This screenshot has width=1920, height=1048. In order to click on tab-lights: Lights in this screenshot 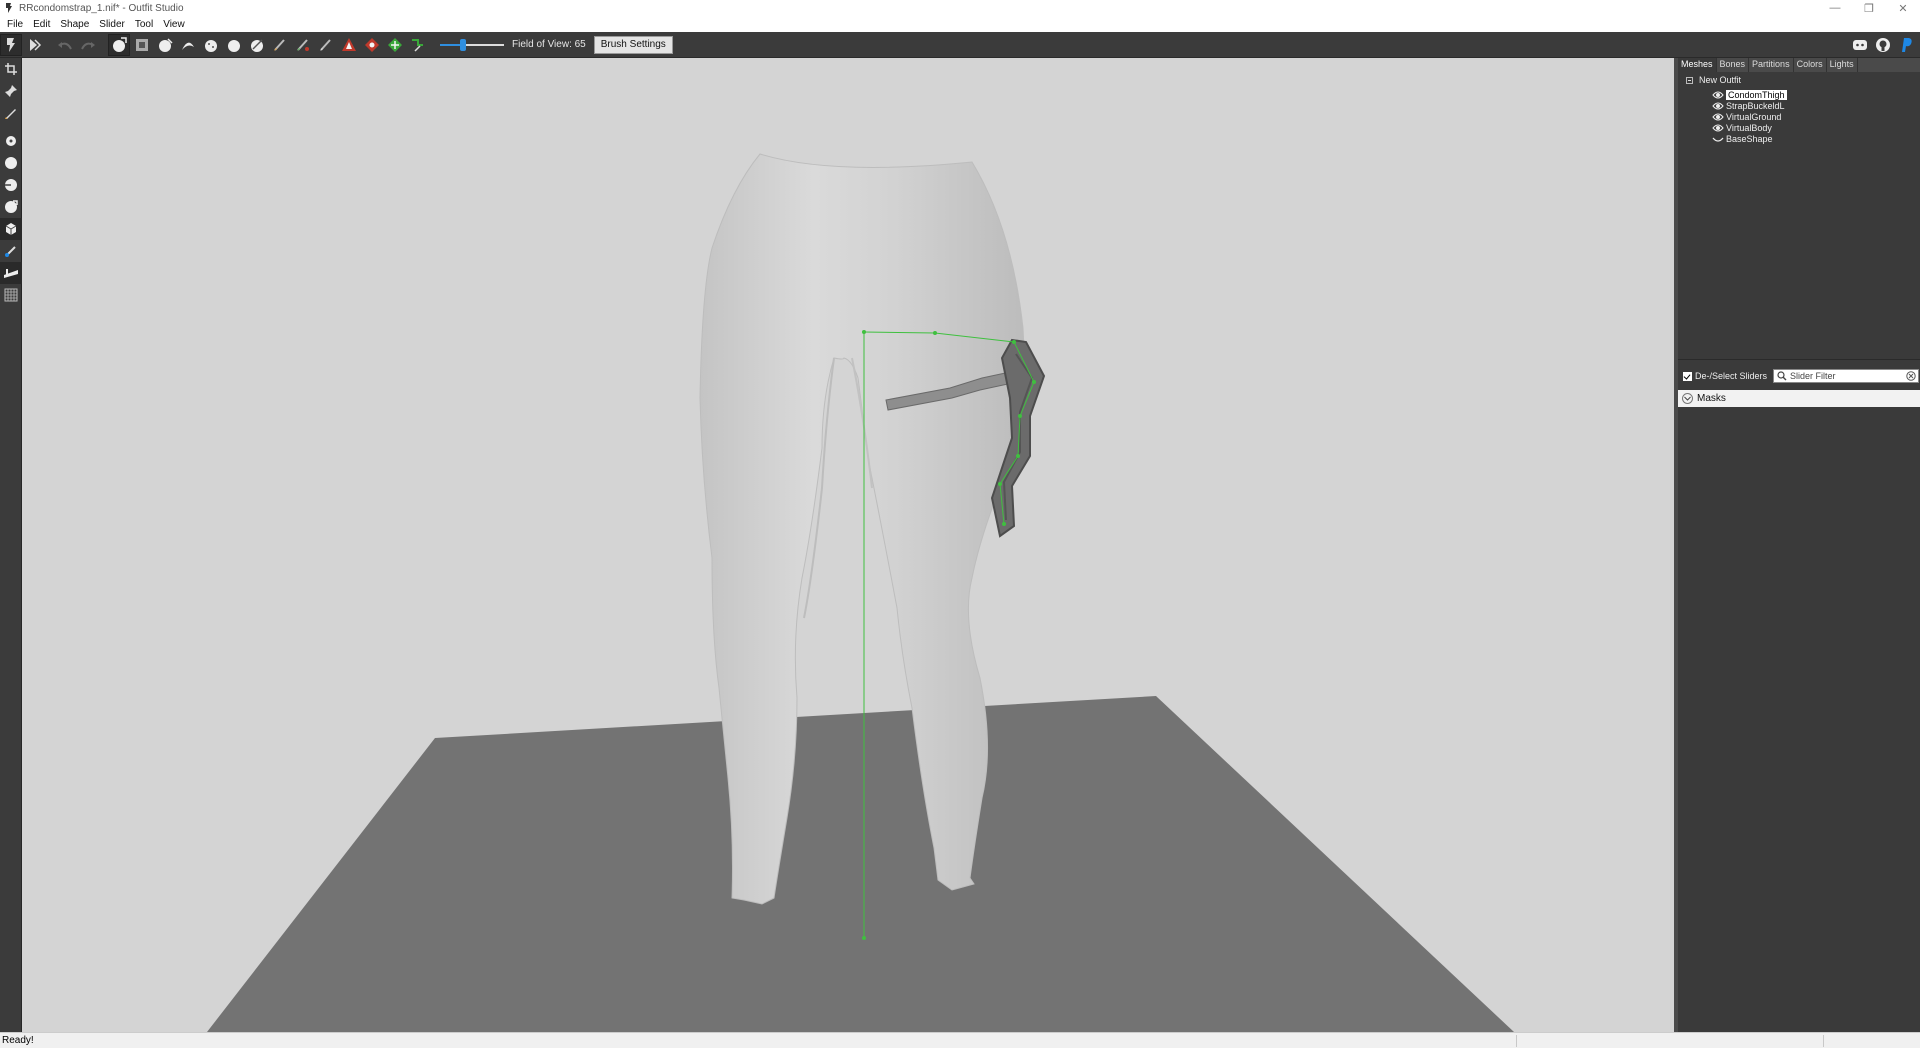, I will do `click(1842, 65)`.